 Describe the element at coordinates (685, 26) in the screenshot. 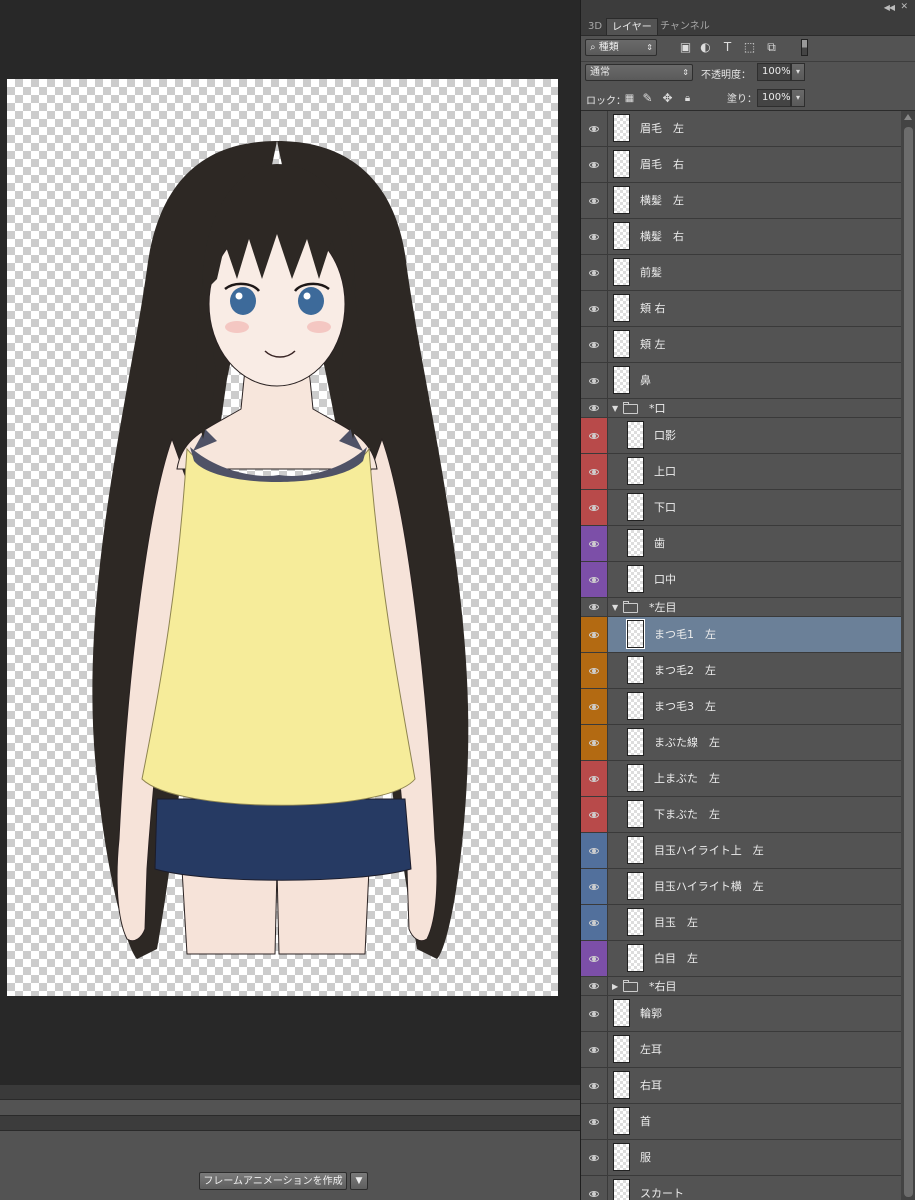

I see `tab-channels: チャンネル` at that location.